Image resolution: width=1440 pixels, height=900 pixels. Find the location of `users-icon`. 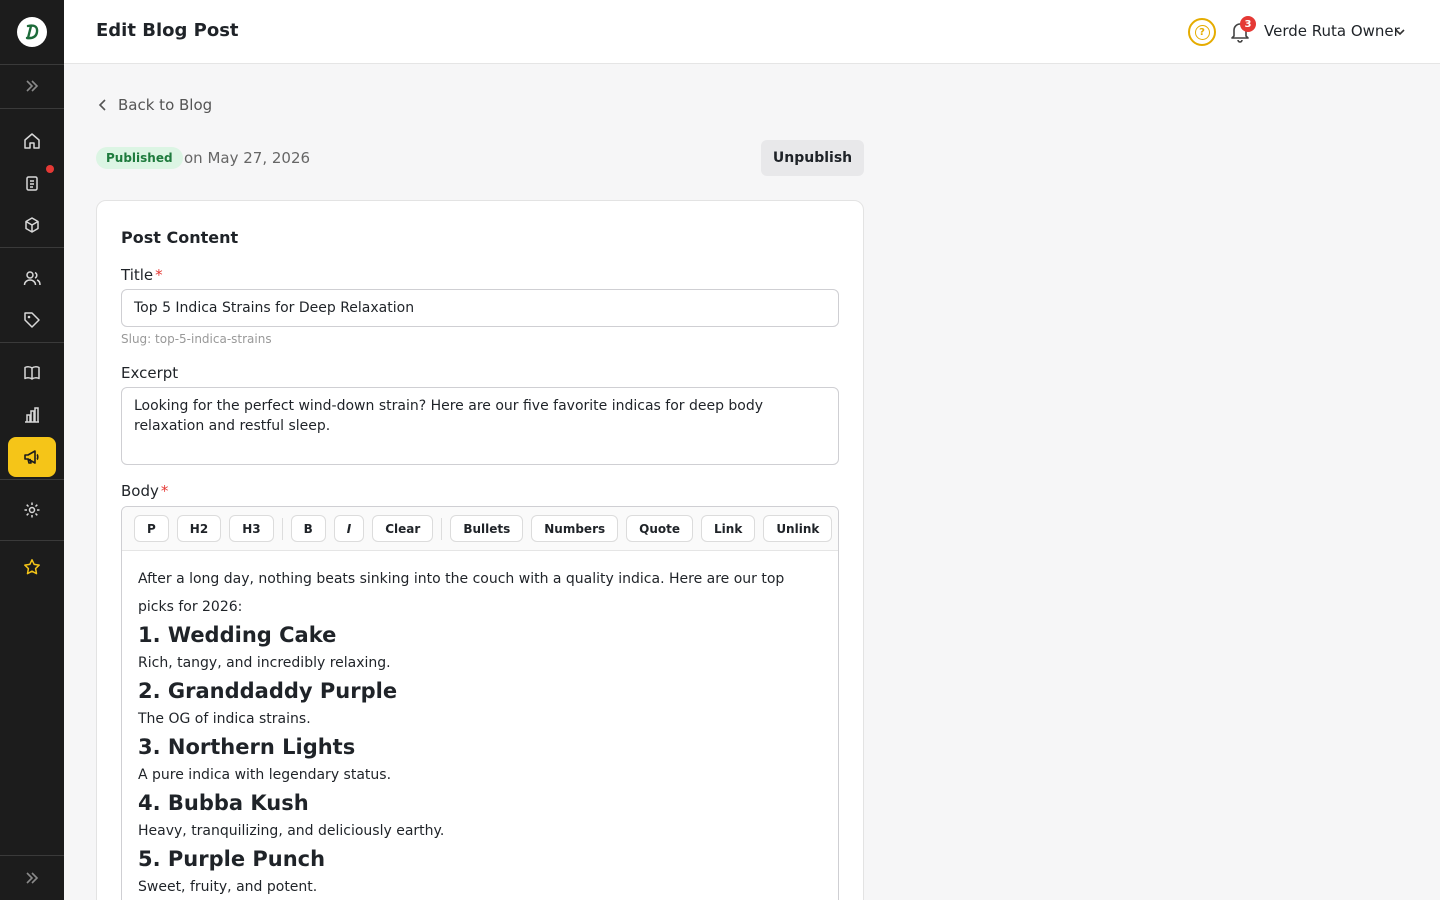

users-icon is located at coordinates (32, 278).